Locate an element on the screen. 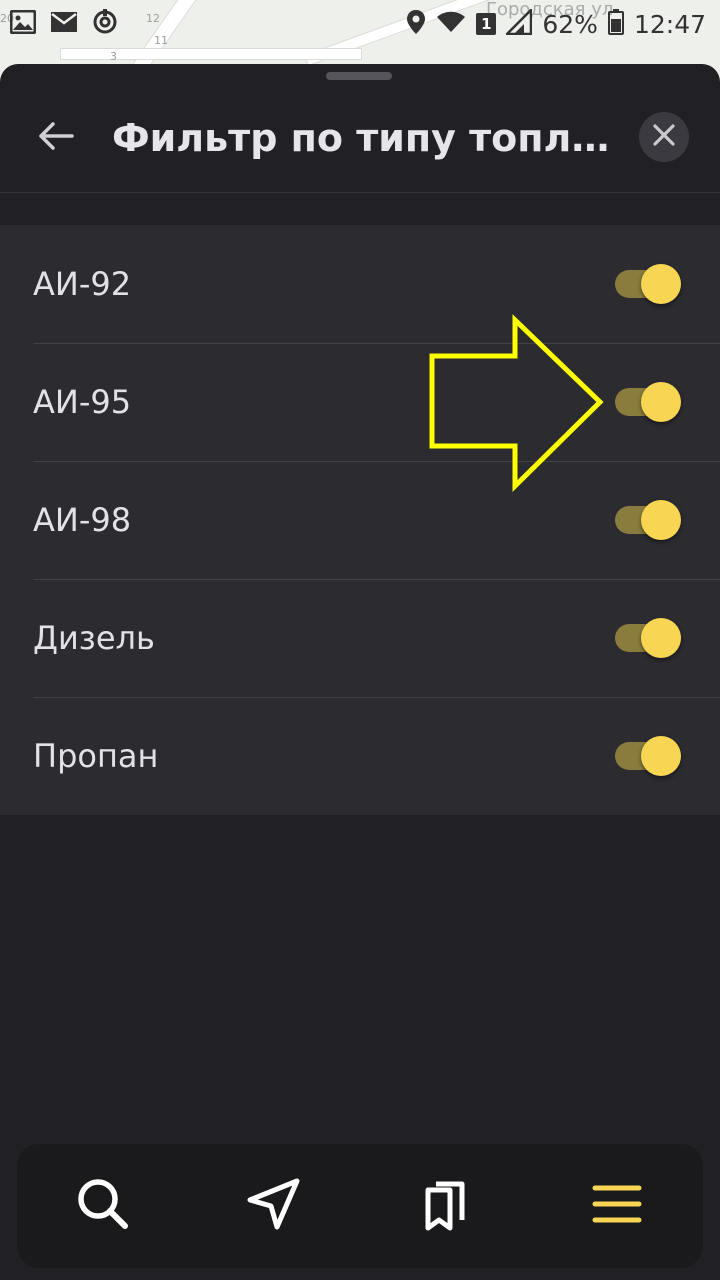  back-button is located at coordinates (56, 138).